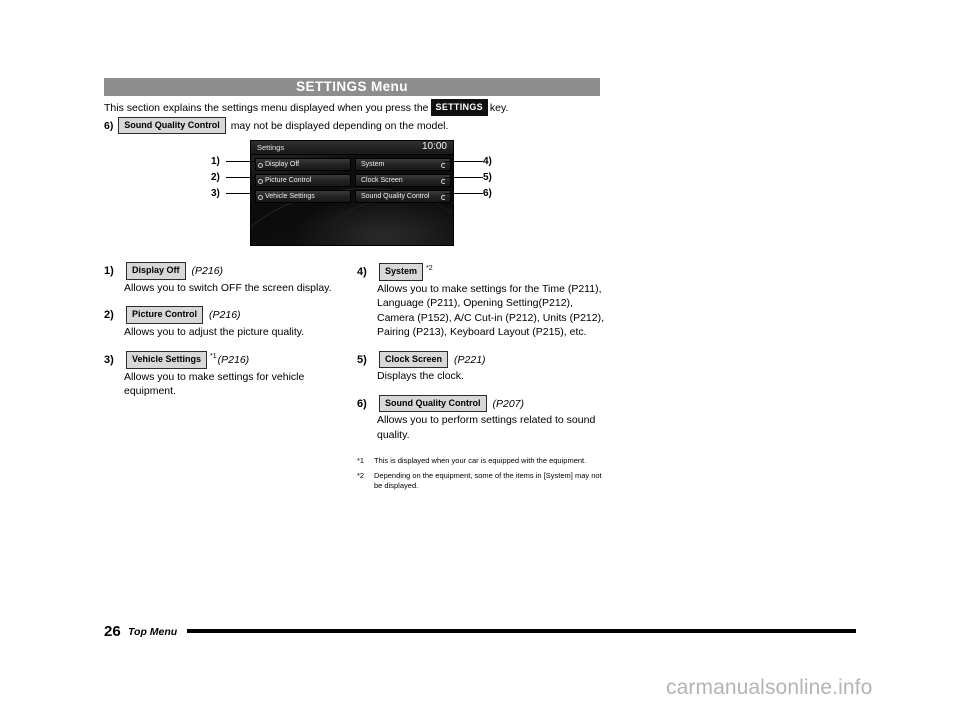 This screenshot has height=708, width=960. I want to click on sound-quality-control-badge: Sound Quality Control, so click(172, 125).